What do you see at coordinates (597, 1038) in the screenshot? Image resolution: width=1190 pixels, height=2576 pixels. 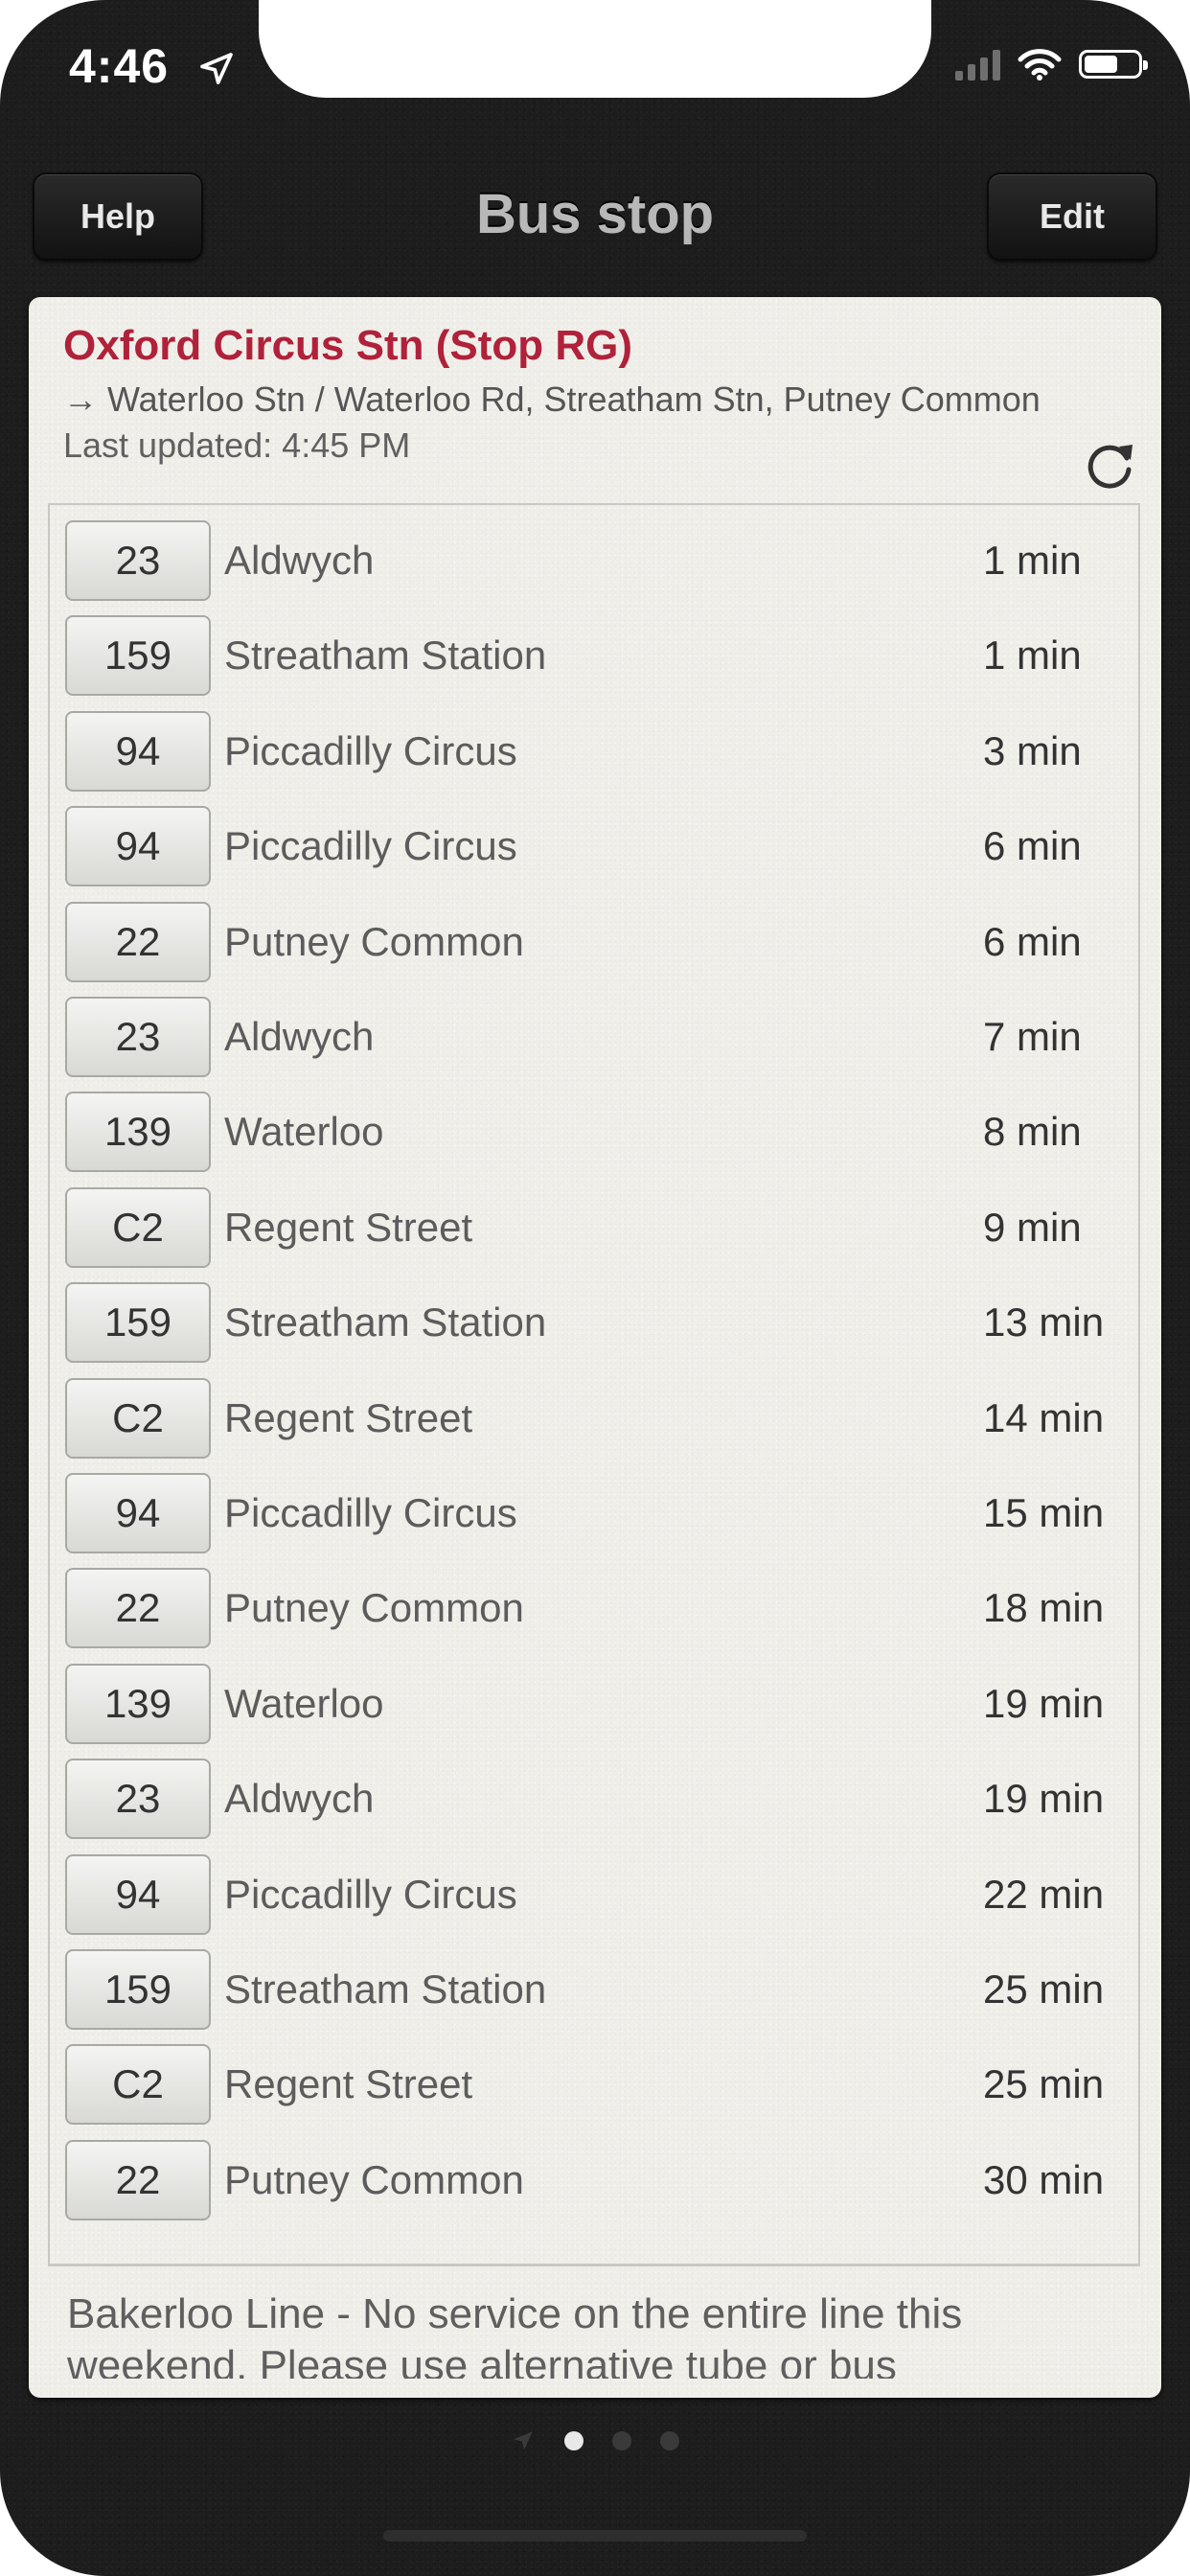 I see `arrival-row: 23 Aldwych 7 min` at bounding box center [597, 1038].